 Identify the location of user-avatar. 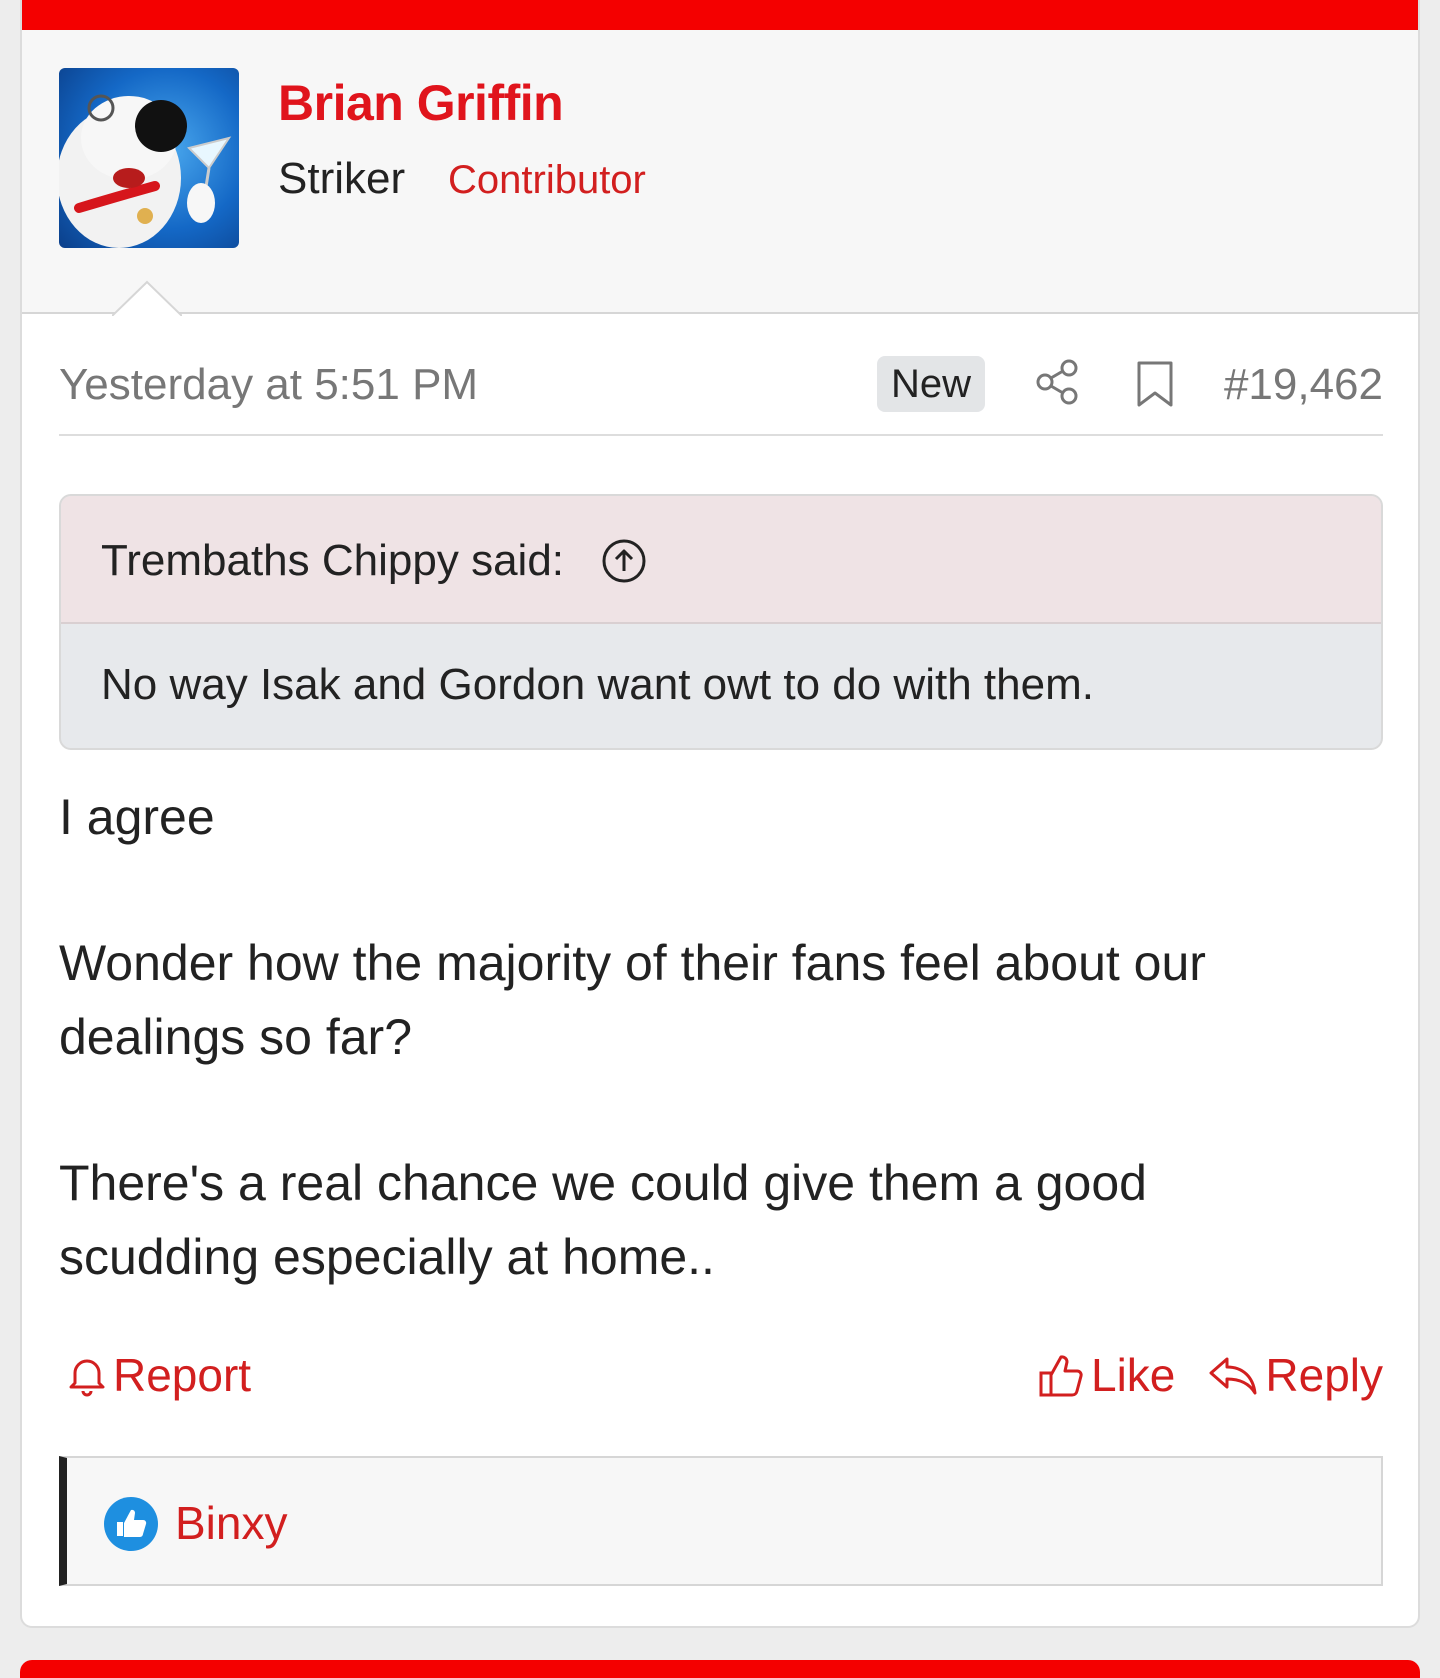
(149, 158).